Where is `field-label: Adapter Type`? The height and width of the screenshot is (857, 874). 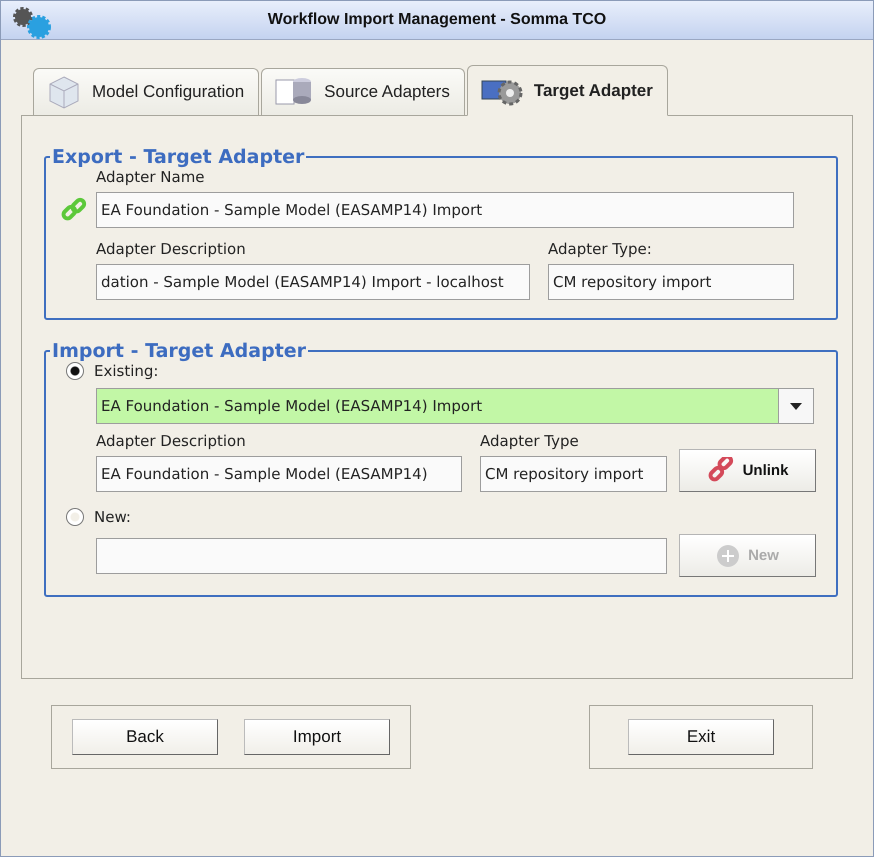 field-label: Adapter Type is located at coordinates (530, 441).